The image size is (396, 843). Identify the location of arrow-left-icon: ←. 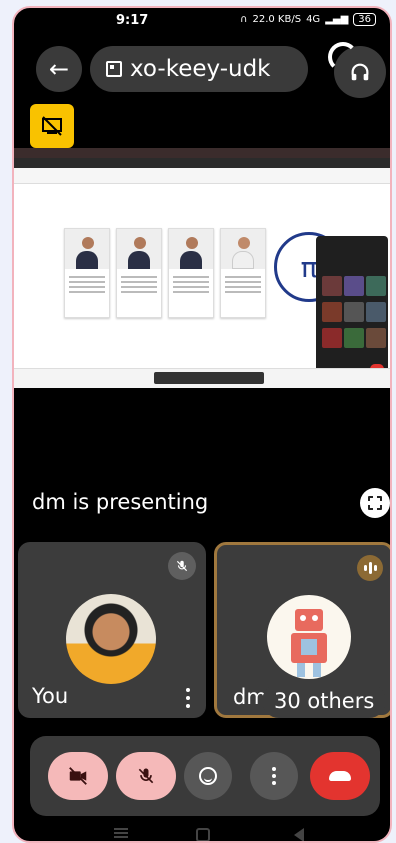
(59, 69).